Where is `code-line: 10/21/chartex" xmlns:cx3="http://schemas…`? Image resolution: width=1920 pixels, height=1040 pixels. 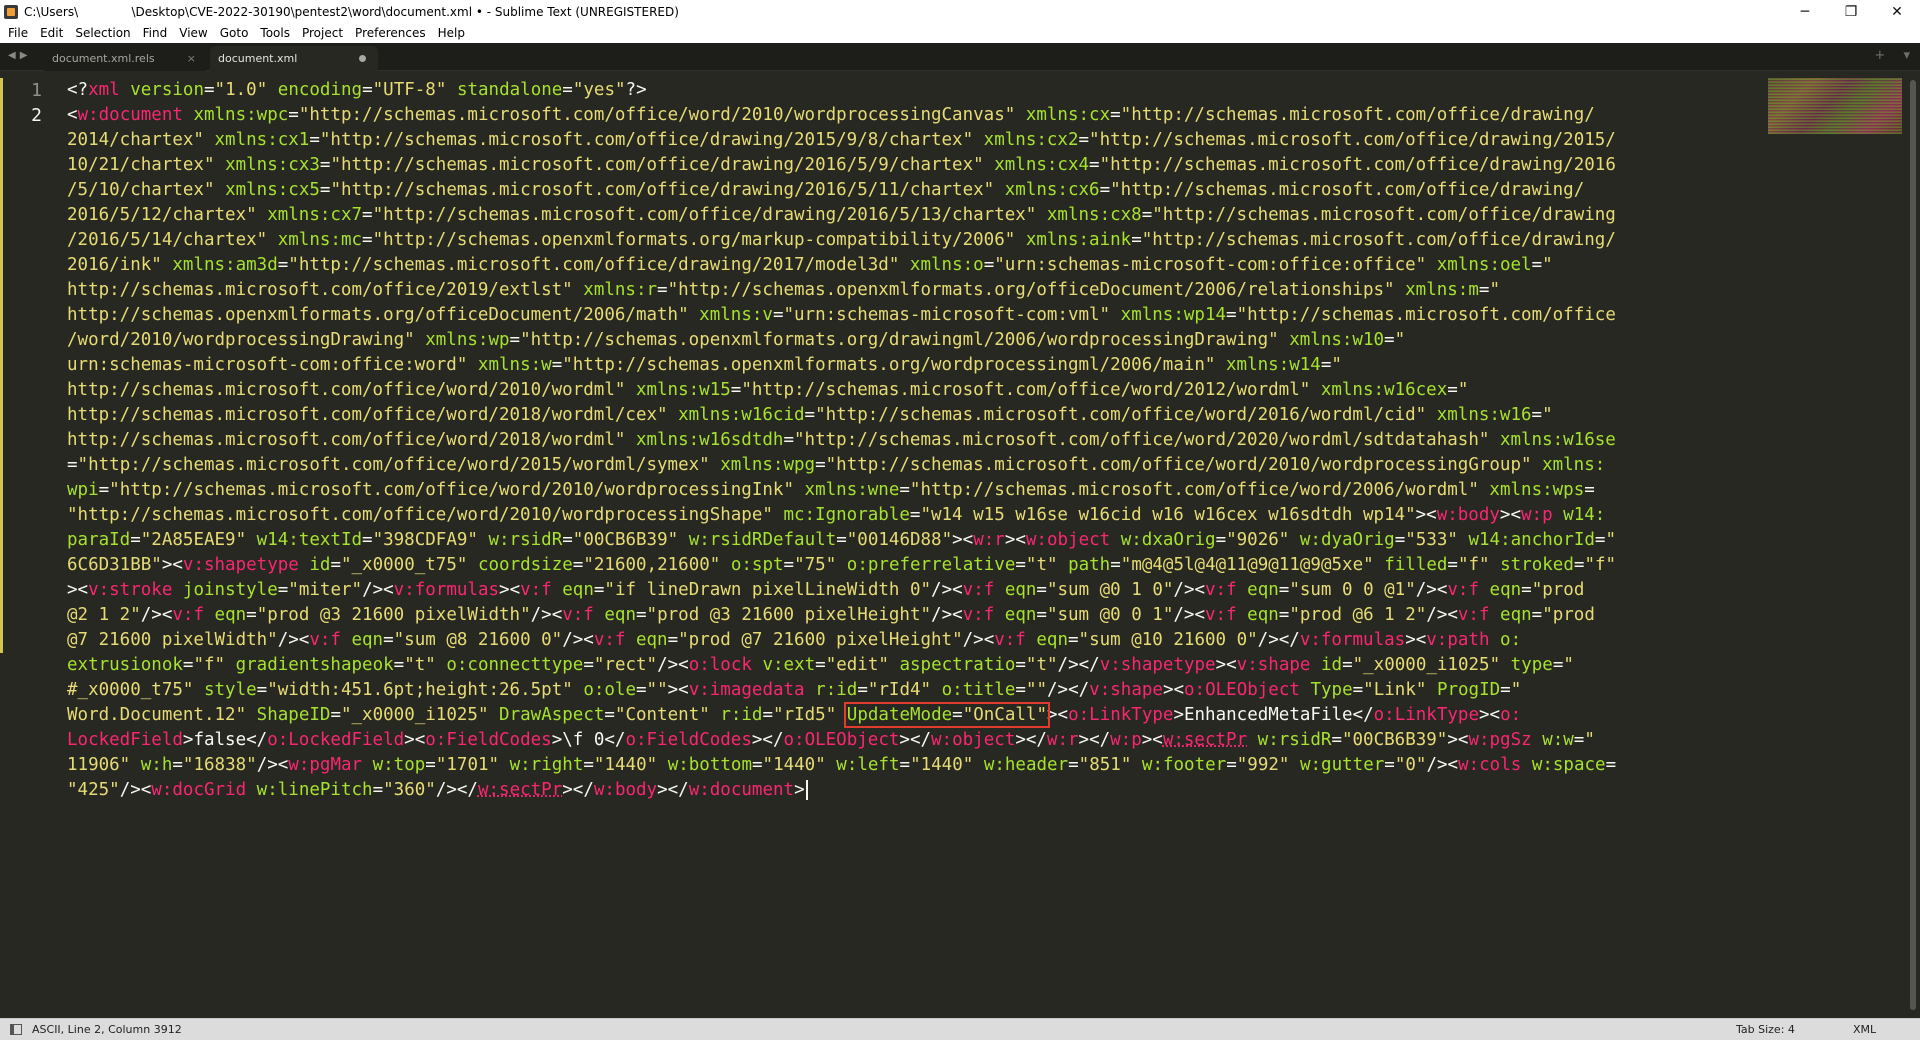
code-line: 10/21/chartex" xmlns:cx3="http://schemas… is located at coordinates (841, 165).